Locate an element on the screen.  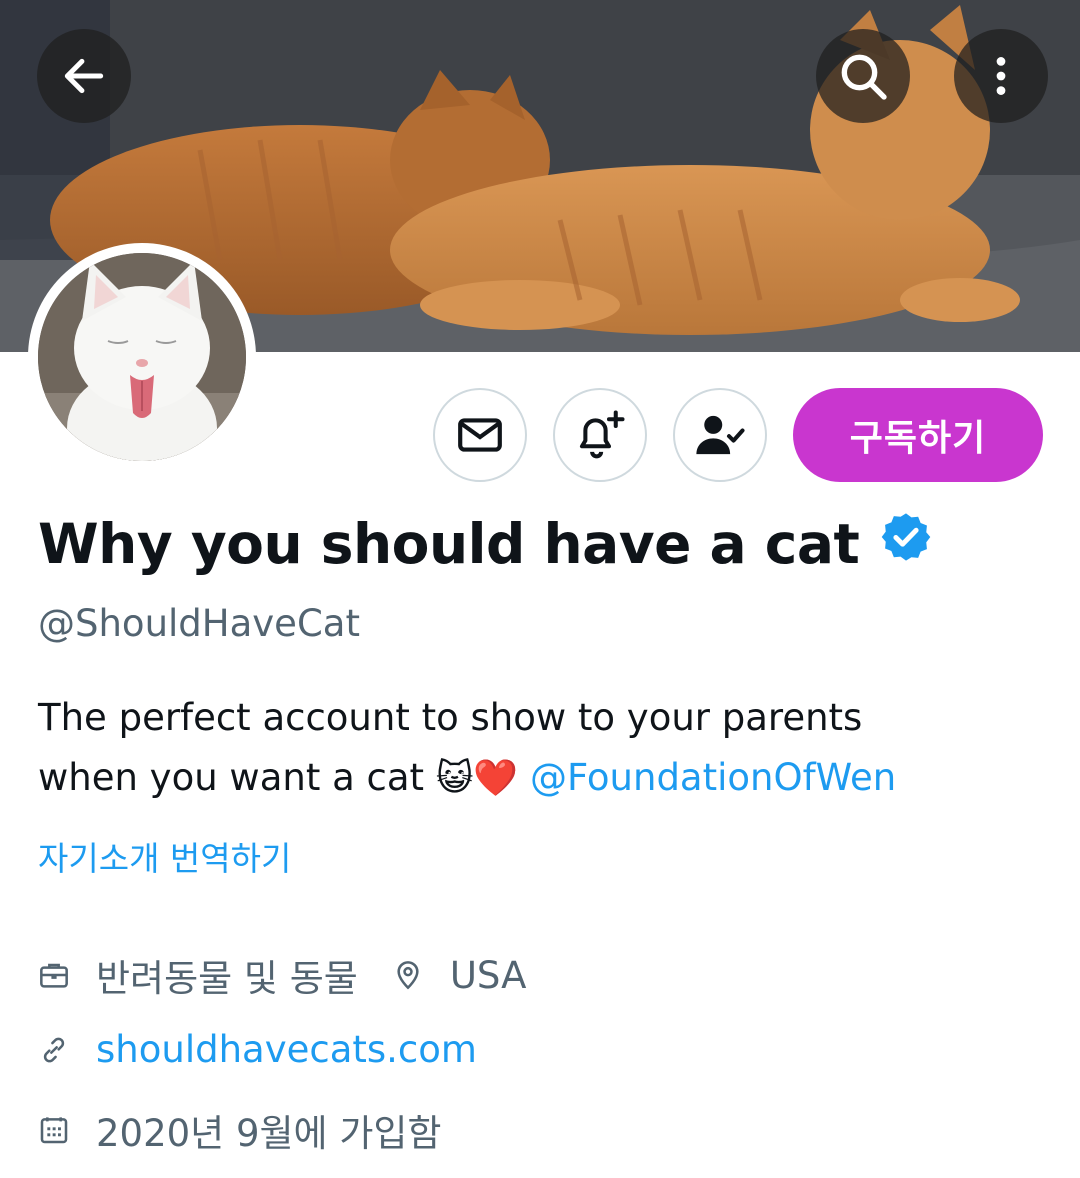
meta-website: shouldhavecats.com is located at coordinates (257, 1049).